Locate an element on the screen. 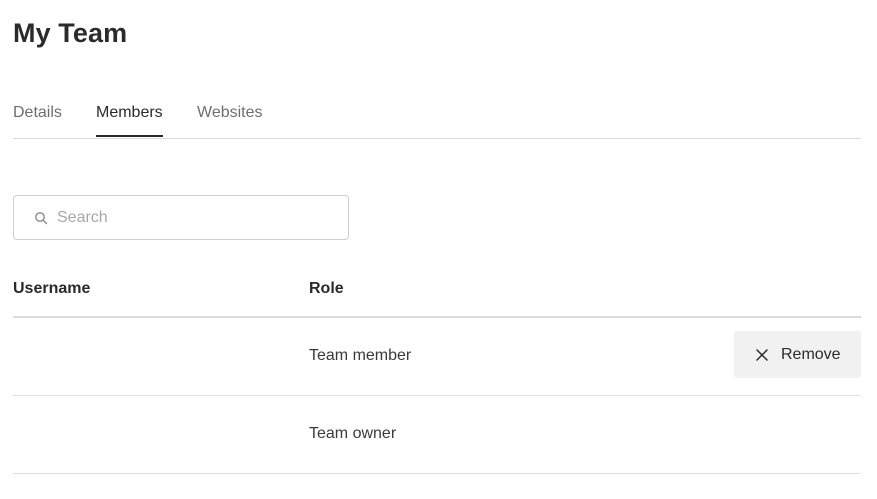 This screenshot has width=877, height=499. close-icon is located at coordinates (762, 354).